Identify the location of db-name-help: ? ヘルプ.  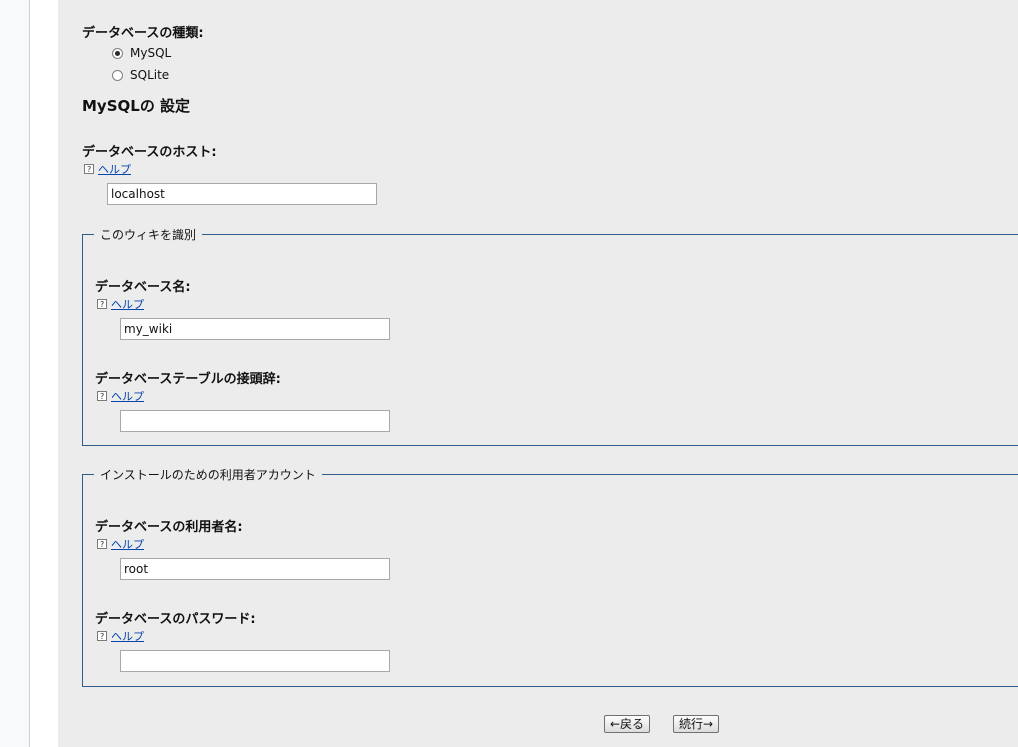
(120, 304).